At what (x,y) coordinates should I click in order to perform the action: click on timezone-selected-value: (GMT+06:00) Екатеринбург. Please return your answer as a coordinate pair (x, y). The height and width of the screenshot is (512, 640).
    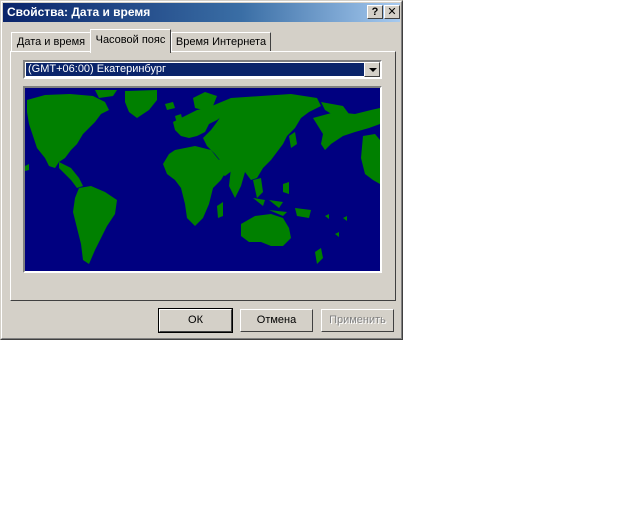
    Looking at the image, I should click on (195, 69).